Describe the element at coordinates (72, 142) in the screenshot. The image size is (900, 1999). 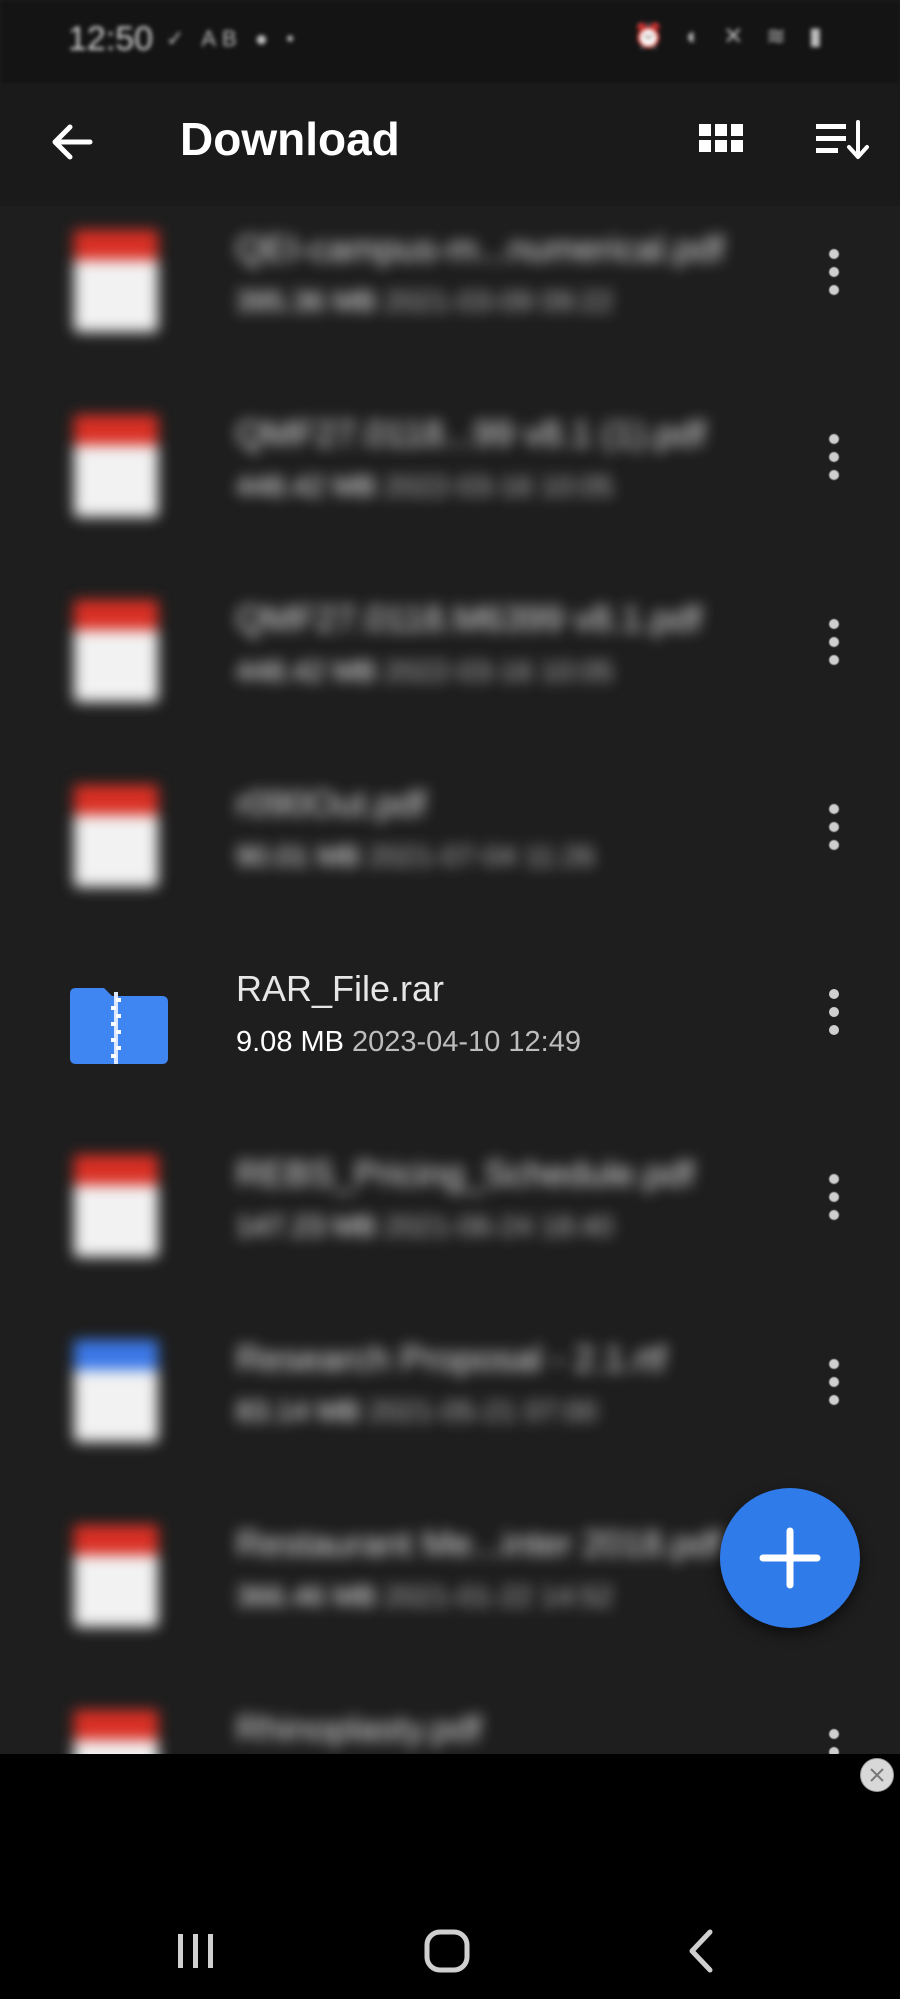
I see `back-arrow-icon` at that location.